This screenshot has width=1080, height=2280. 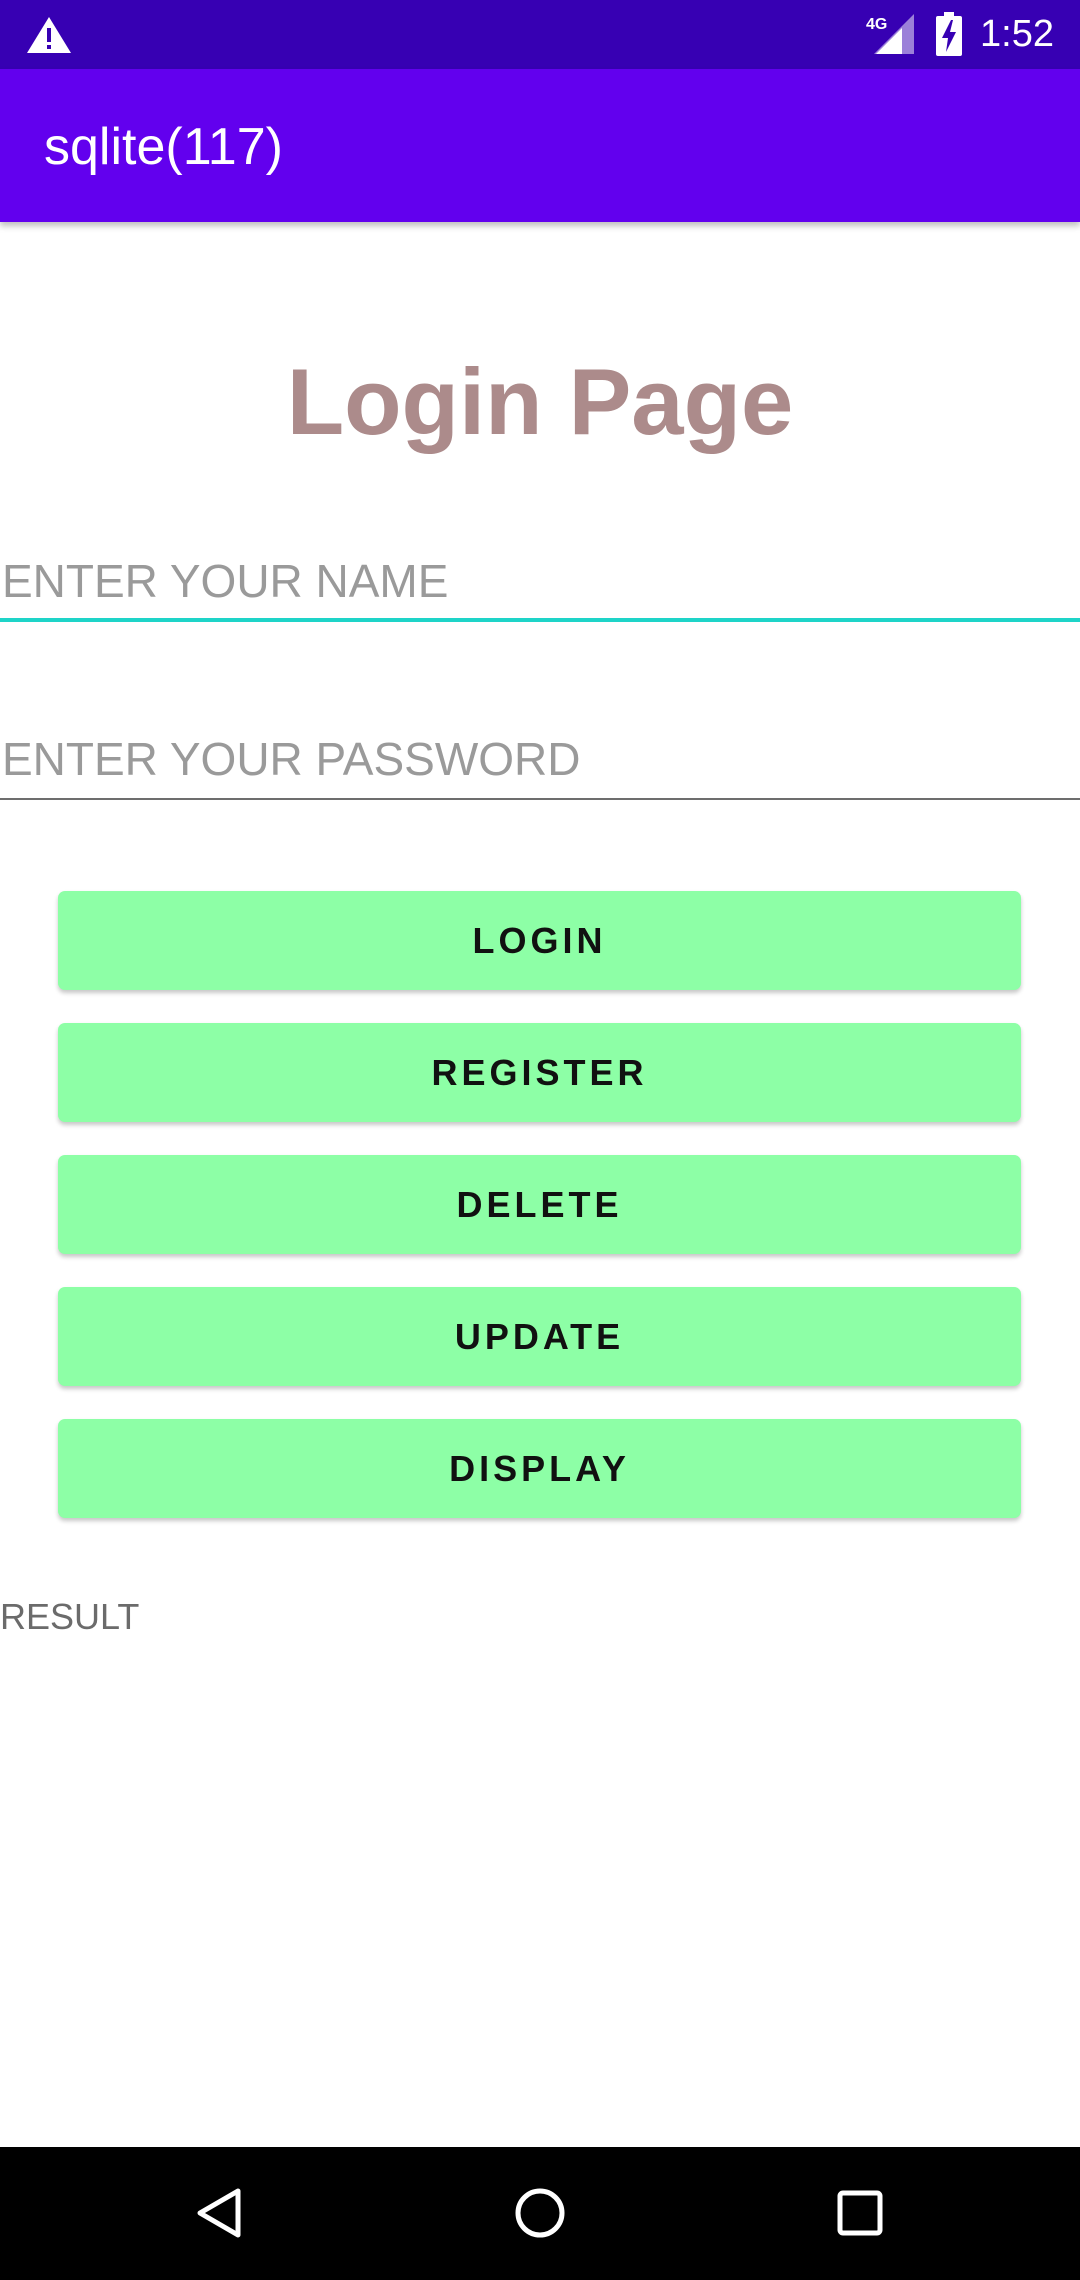 I want to click on password-input, so click(x=540, y=759).